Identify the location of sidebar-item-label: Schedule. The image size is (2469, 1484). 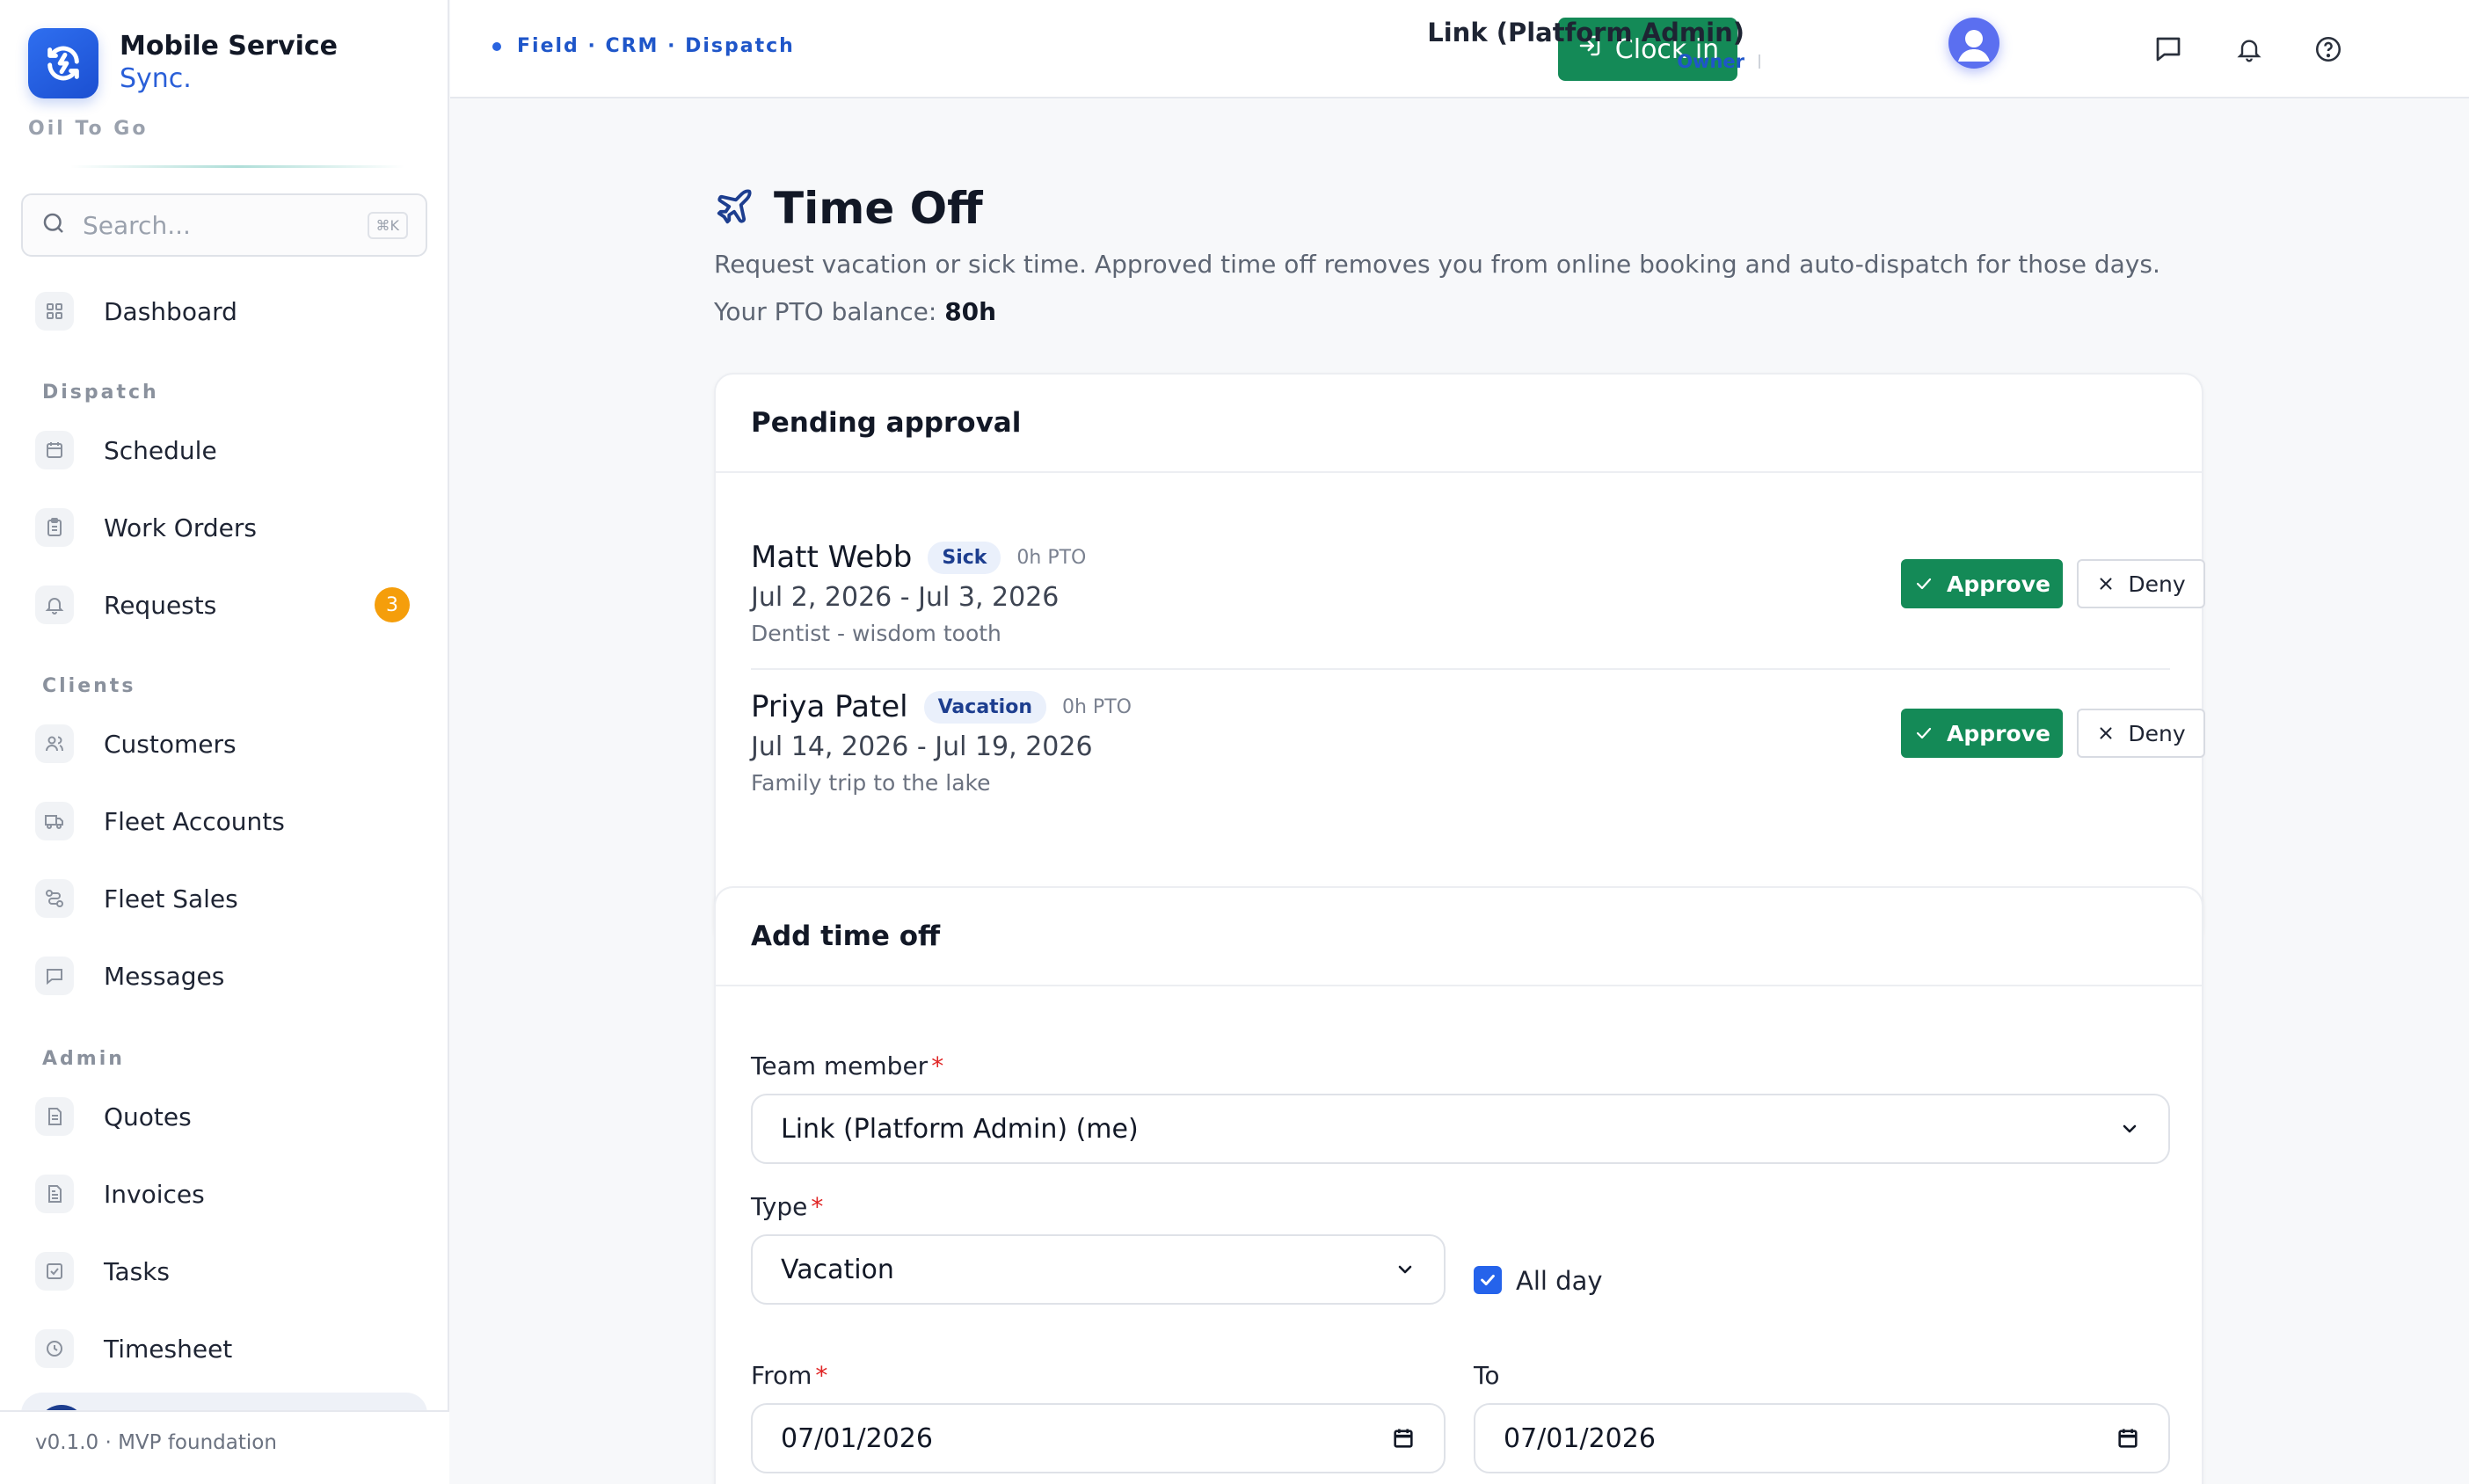
(160, 450).